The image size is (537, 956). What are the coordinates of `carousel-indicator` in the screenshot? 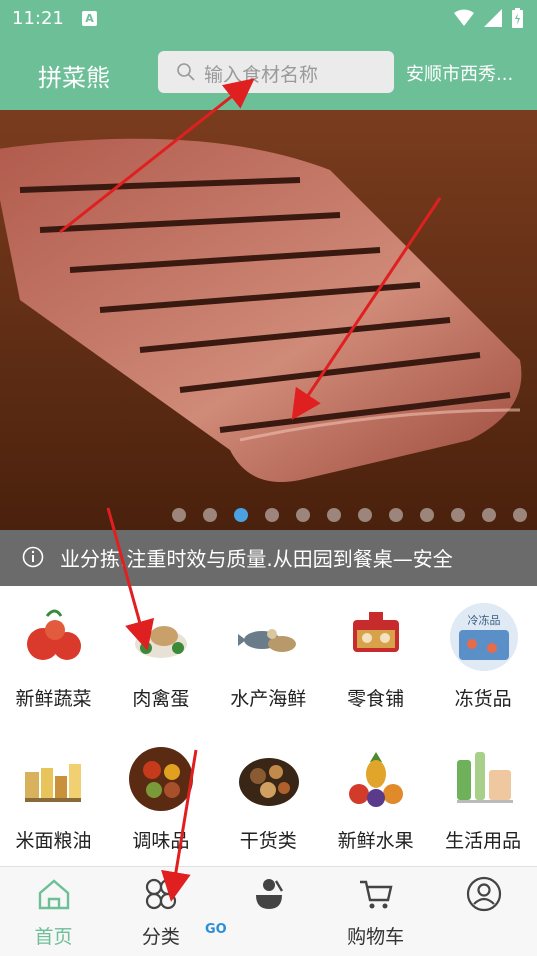 It's located at (268, 515).